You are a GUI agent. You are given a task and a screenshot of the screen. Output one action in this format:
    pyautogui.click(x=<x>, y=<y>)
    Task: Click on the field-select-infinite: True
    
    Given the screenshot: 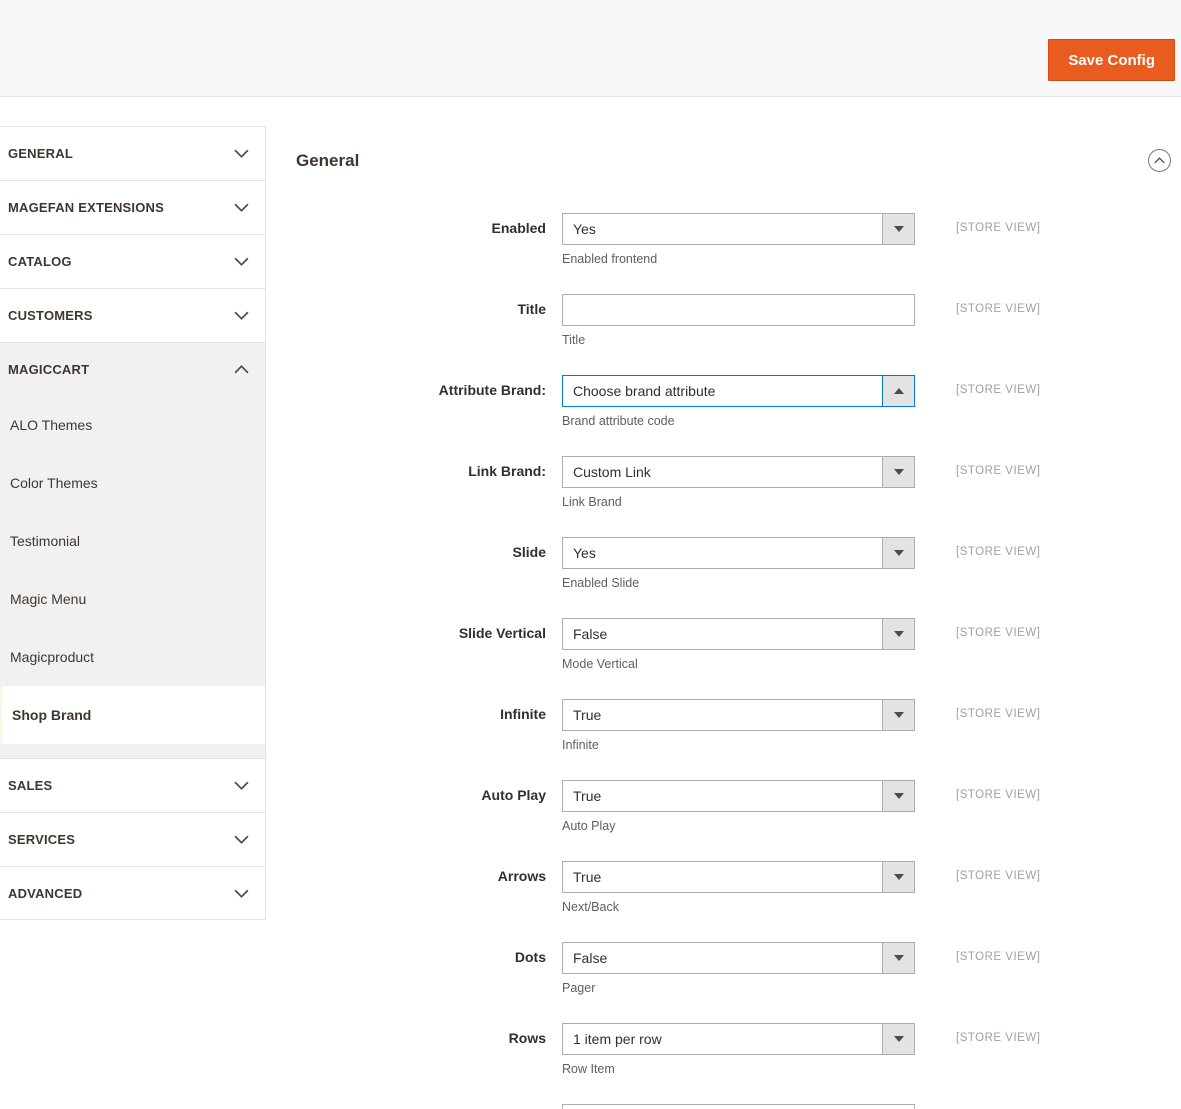 What is the action you would take?
    pyautogui.click(x=738, y=715)
    